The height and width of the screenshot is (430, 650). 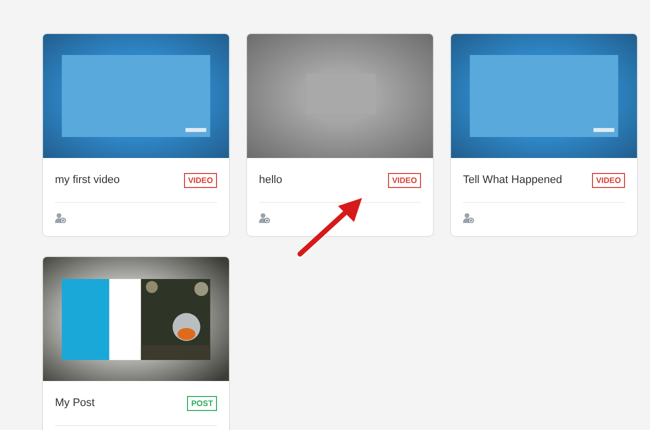 What do you see at coordinates (202, 403) in the screenshot?
I see `type-tag: POST` at bounding box center [202, 403].